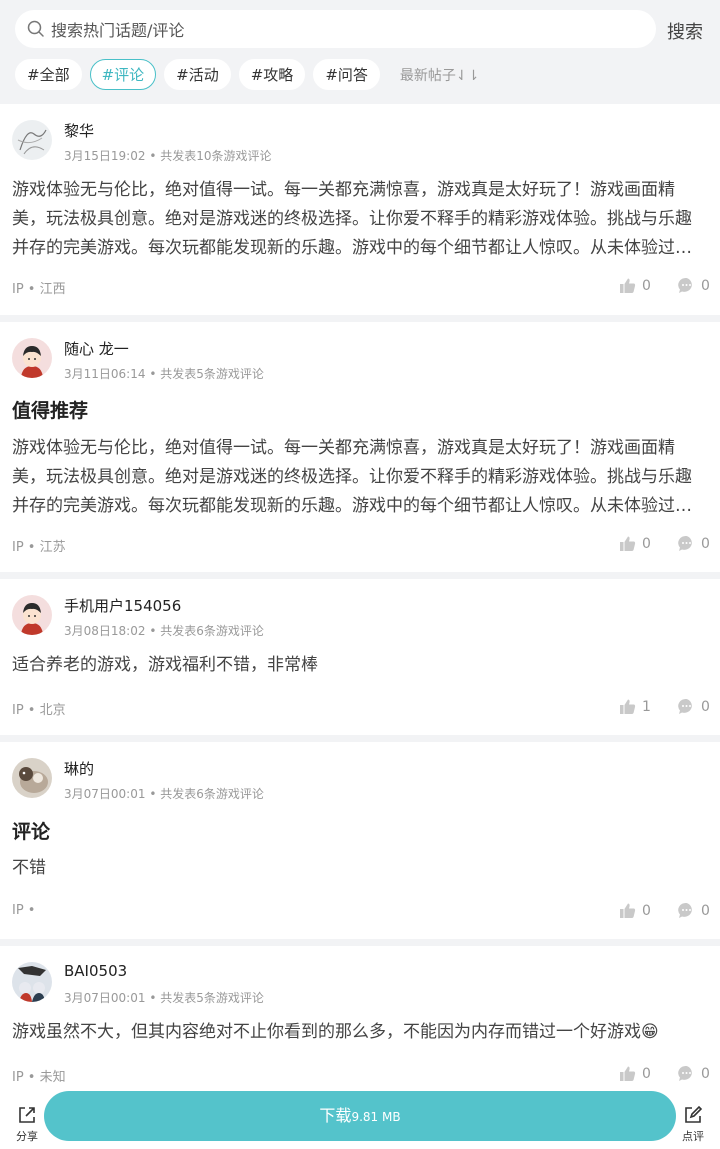 The height and width of the screenshot is (1149, 720). What do you see at coordinates (31, 832) in the screenshot?
I see `post-title: 评论` at bounding box center [31, 832].